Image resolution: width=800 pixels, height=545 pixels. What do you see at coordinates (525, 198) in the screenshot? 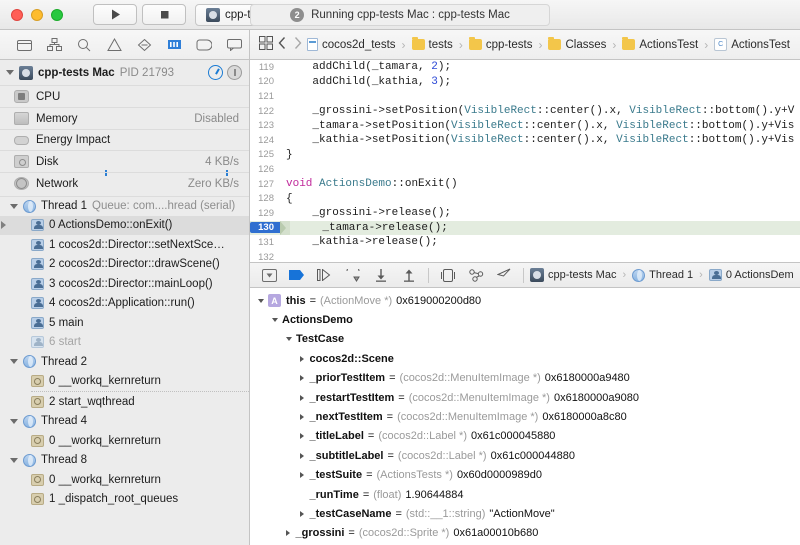
I see `code-line: 128 {` at bounding box center [525, 198].